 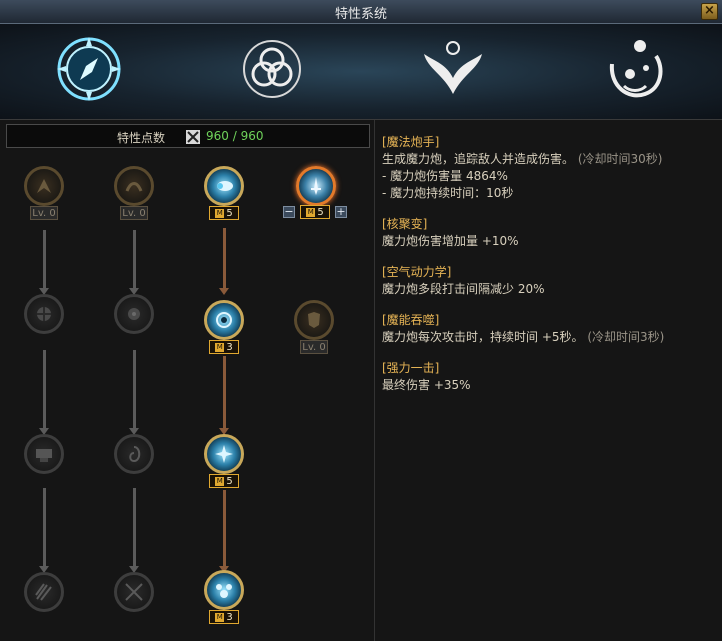 I want to click on skill-node-talon, so click(x=134, y=186).